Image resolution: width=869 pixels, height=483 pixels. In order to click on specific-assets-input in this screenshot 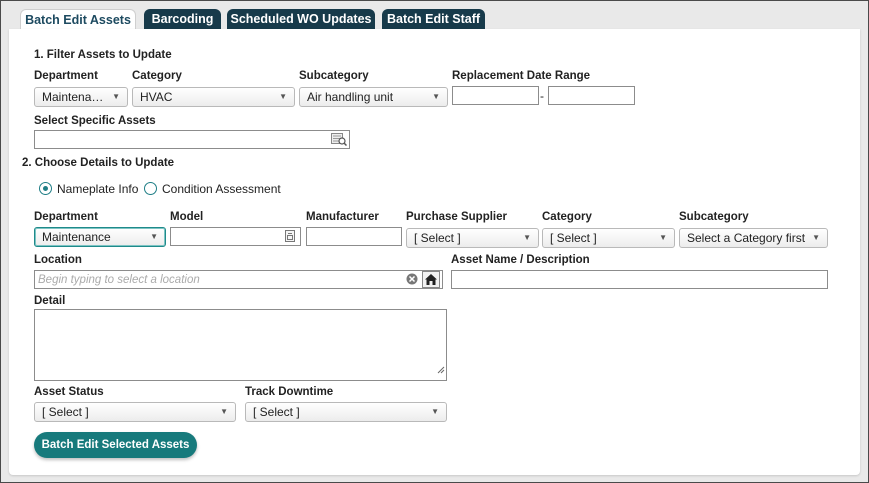, I will do `click(192, 139)`.